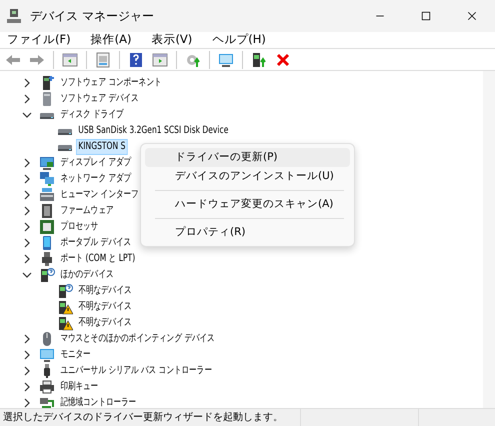 The image size is (495, 426). Describe the element at coordinates (143, 417) in the screenshot. I see `status-text: 選択したデバイスのドライバー更新ウィザードを起動します。` at that location.